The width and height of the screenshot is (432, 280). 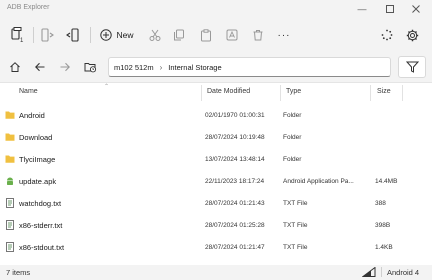 I want to click on file-date: 28/07/2024 01:21:47, so click(x=235, y=247).